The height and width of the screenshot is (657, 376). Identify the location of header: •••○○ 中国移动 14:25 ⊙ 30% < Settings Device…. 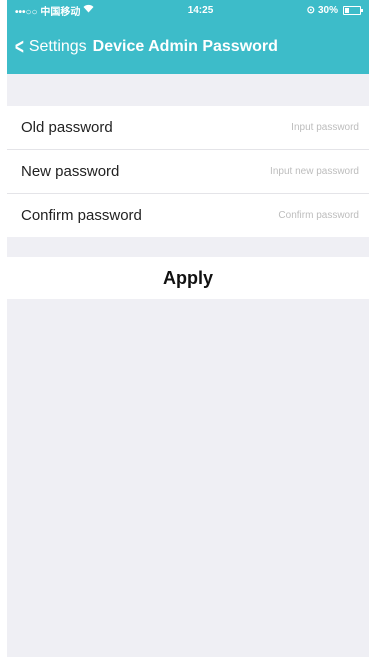
(188, 37).